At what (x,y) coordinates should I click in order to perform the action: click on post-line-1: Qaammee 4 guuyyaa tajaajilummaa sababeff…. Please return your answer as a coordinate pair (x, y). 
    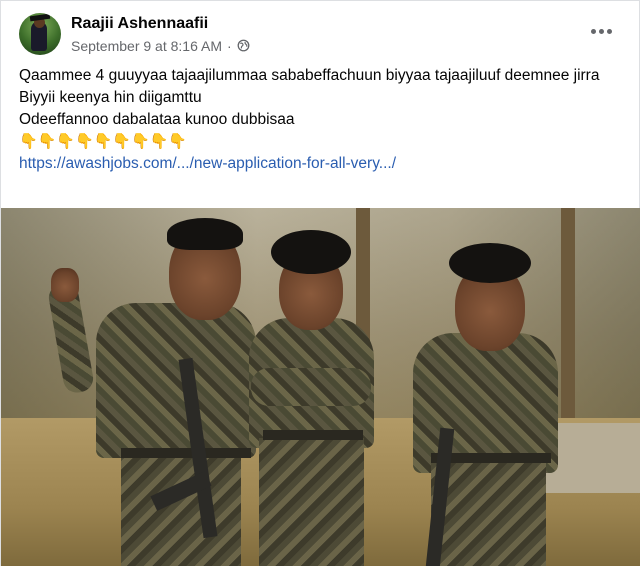
    Looking at the image, I should click on (309, 75).